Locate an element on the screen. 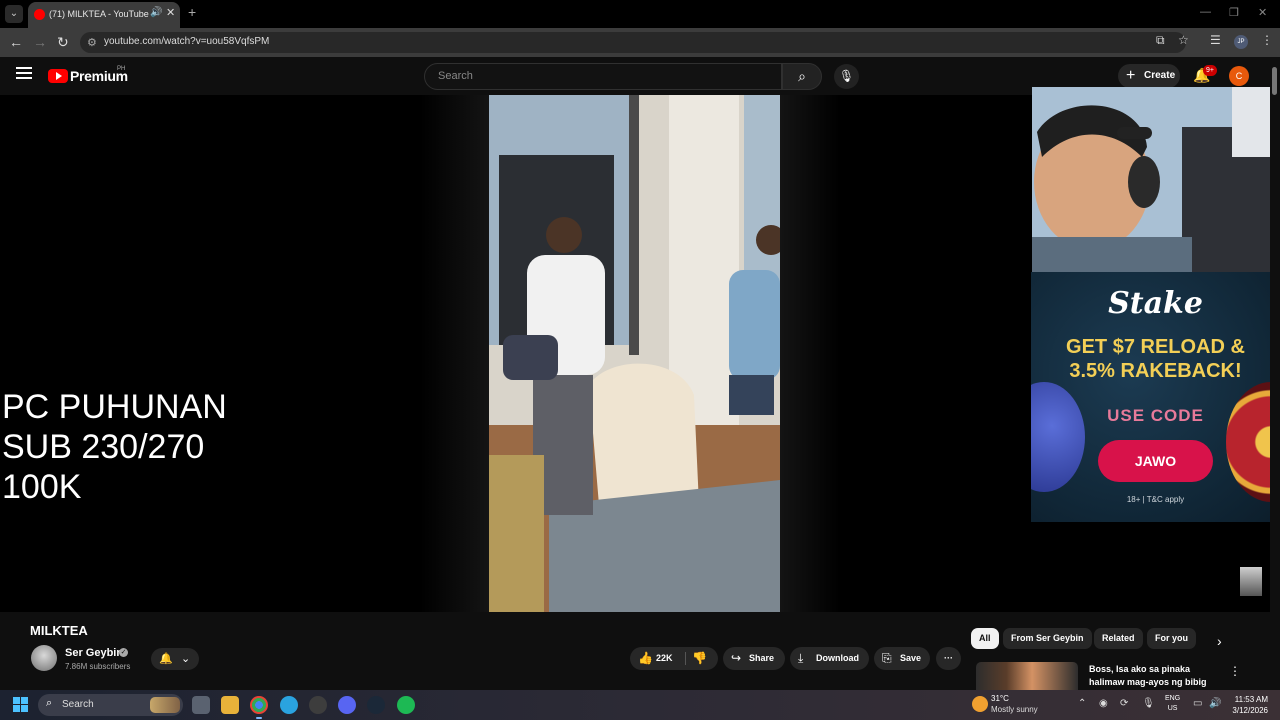 Image resolution: width=1280 pixels, height=720 pixels. new-tab-button: + is located at coordinates (192, 12).